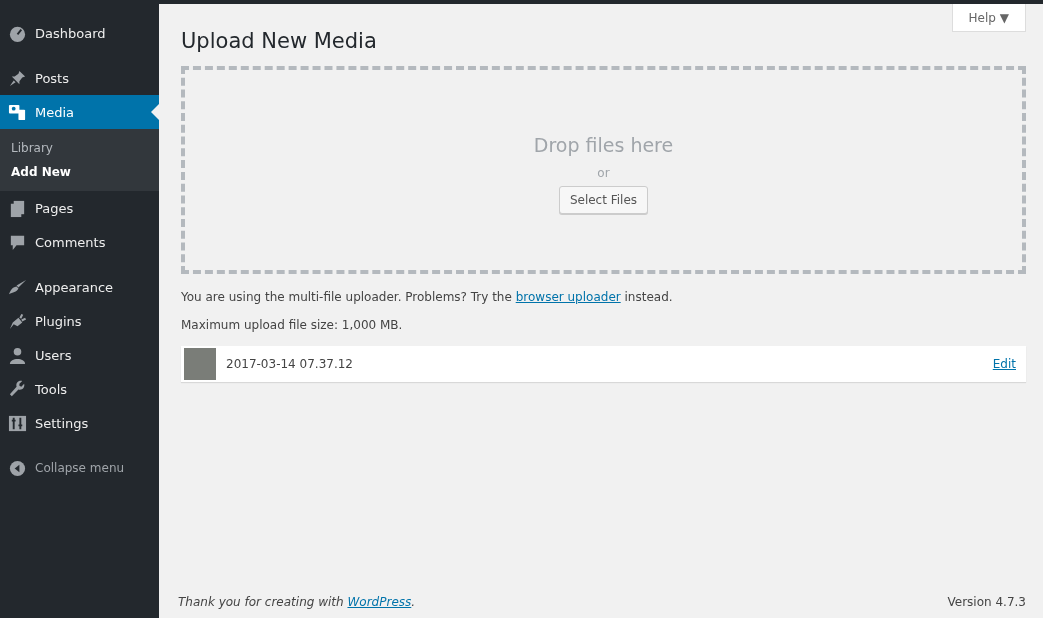 The image size is (1043, 618). What do you see at coordinates (79, 112) in the screenshot?
I see `menu-item: Media` at bounding box center [79, 112].